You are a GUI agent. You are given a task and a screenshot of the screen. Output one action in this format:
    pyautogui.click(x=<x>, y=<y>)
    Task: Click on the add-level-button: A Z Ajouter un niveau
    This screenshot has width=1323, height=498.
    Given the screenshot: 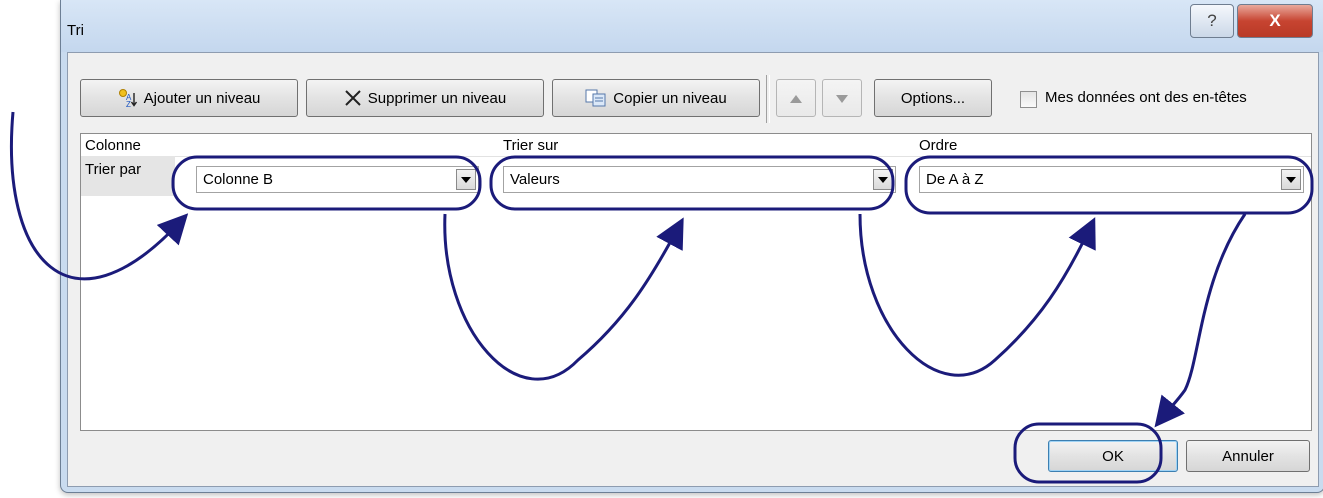 What is the action you would take?
    pyautogui.click(x=189, y=98)
    